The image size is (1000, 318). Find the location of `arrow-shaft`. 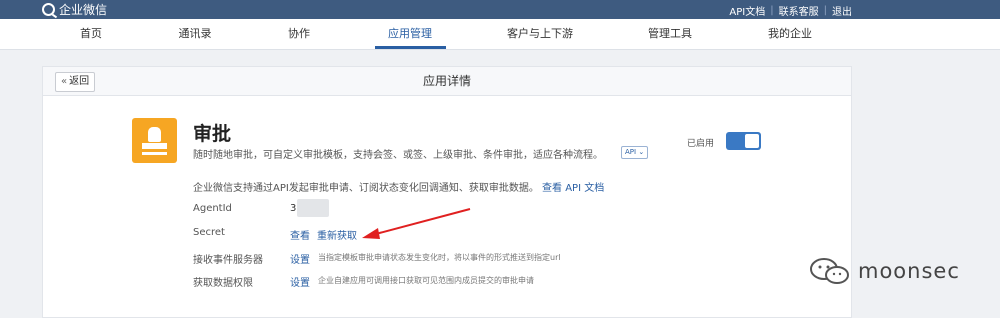

arrow-shaft is located at coordinates (421, 222).